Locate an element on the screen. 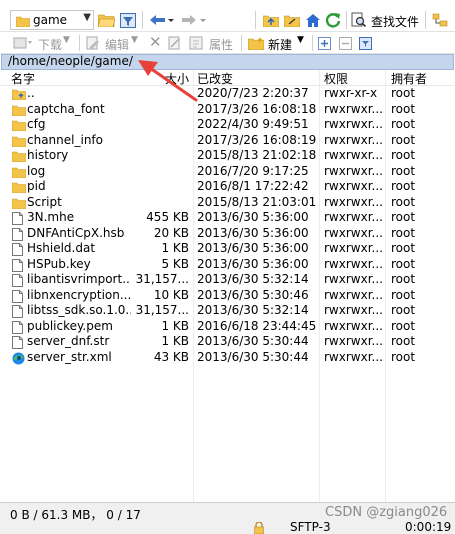 This screenshot has height=534, width=455. file-modified: 2013/6/30 5:30:44 is located at coordinates (253, 356).